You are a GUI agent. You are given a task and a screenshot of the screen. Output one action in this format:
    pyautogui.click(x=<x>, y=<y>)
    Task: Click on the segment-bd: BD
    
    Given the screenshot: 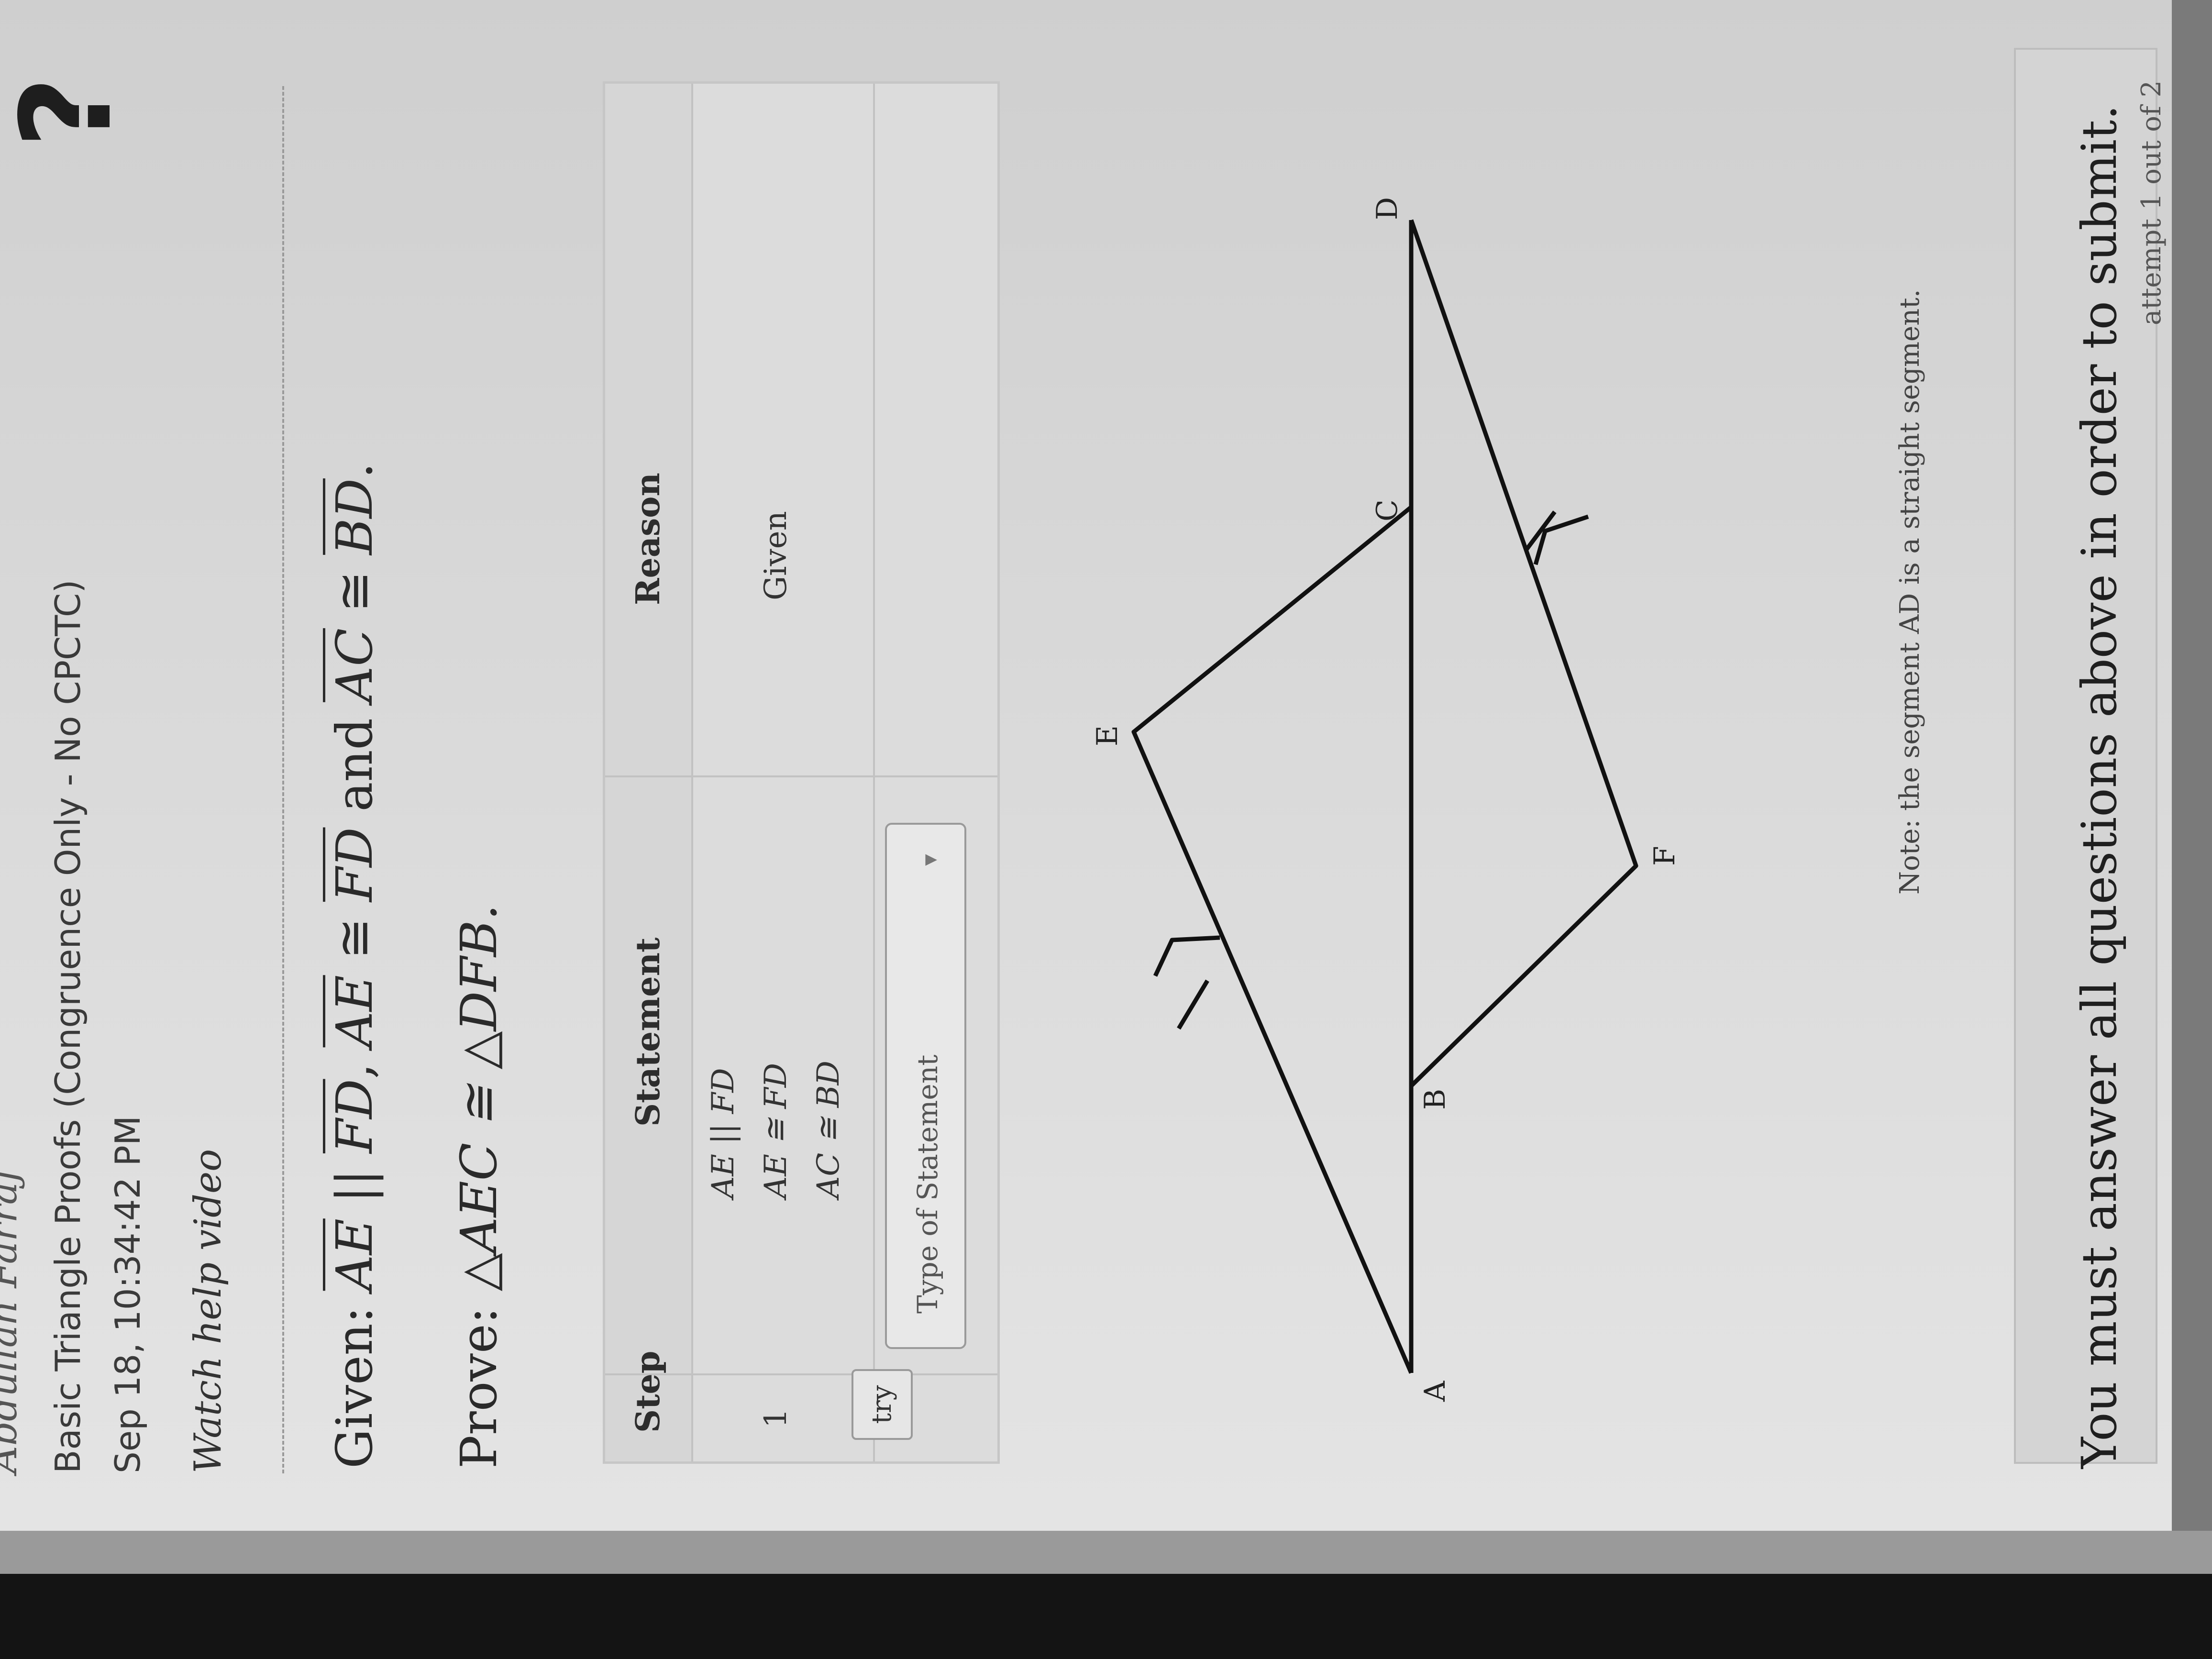 What is the action you would take?
    pyautogui.click(x=354, y=516)
    